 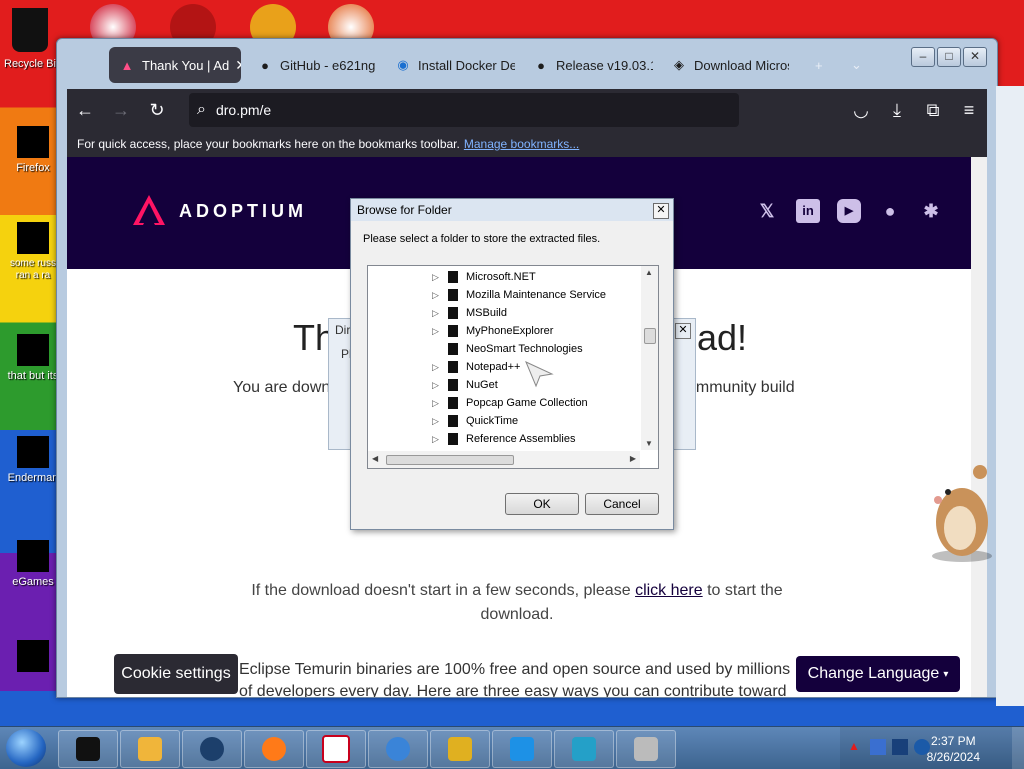 What do you see at coordinates (649, 272) in the screenshot?
I see `scroll-up-icon: ▲` at bounding box center [649, 272].